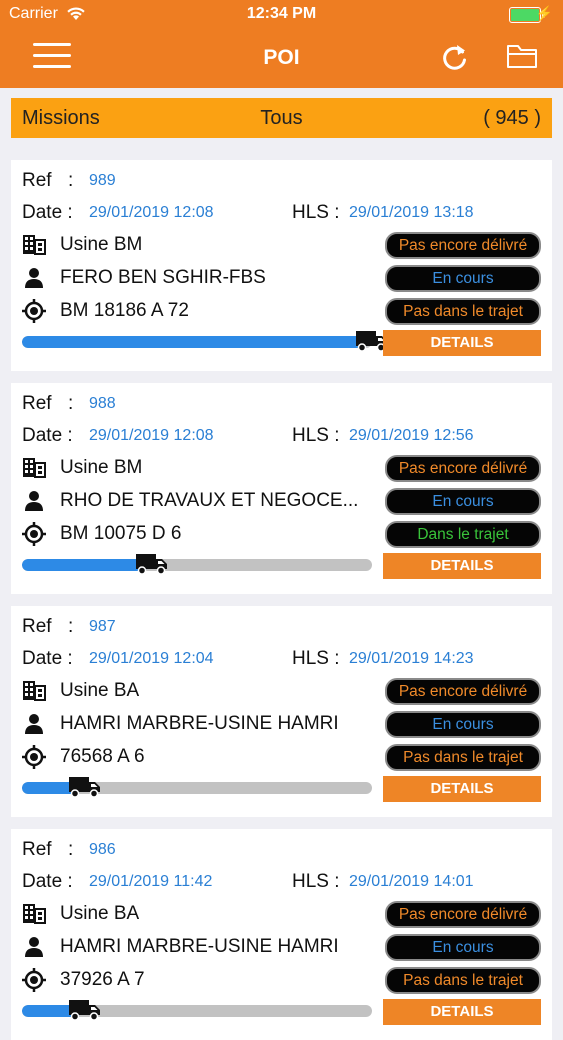 This screenshot has height=1040, width=563. Describe the element at coordinates (102, 180) in the screenshot. I see `ref-value: 989` at that location.